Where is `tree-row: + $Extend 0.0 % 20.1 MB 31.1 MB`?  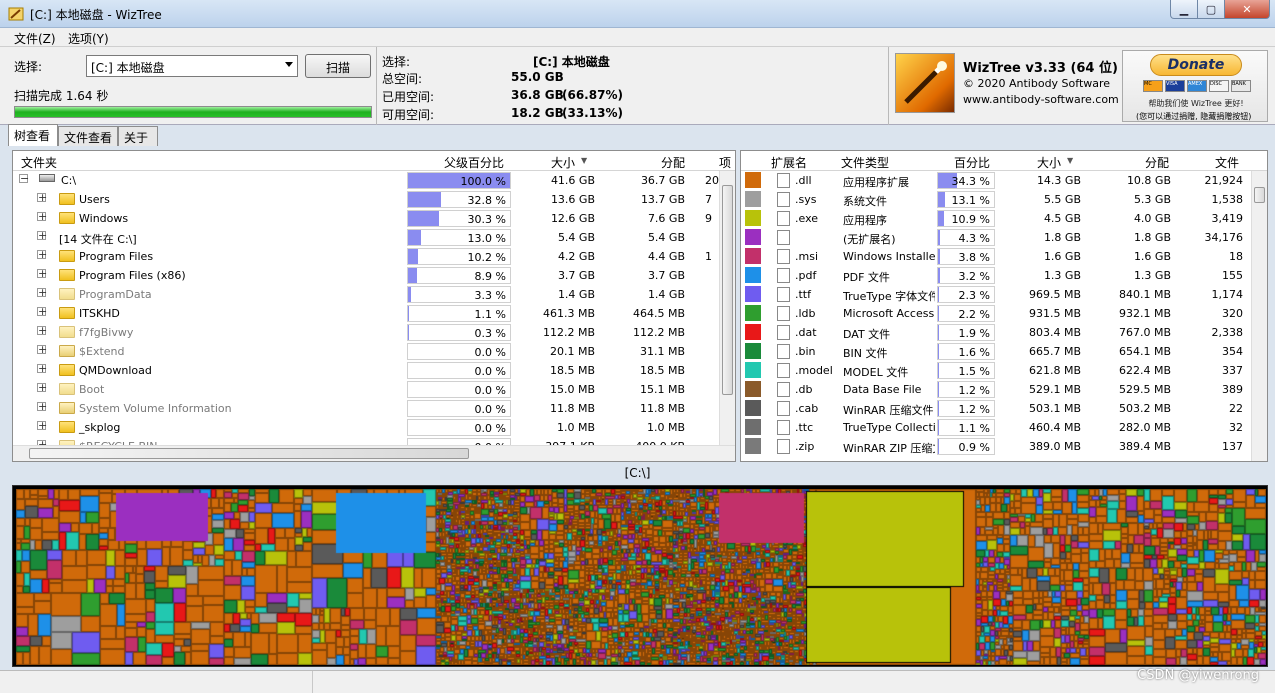 tree-row: + $Extend 0.0 % 20.1 MB 31.1 MB is located at coordinates (365, 351).